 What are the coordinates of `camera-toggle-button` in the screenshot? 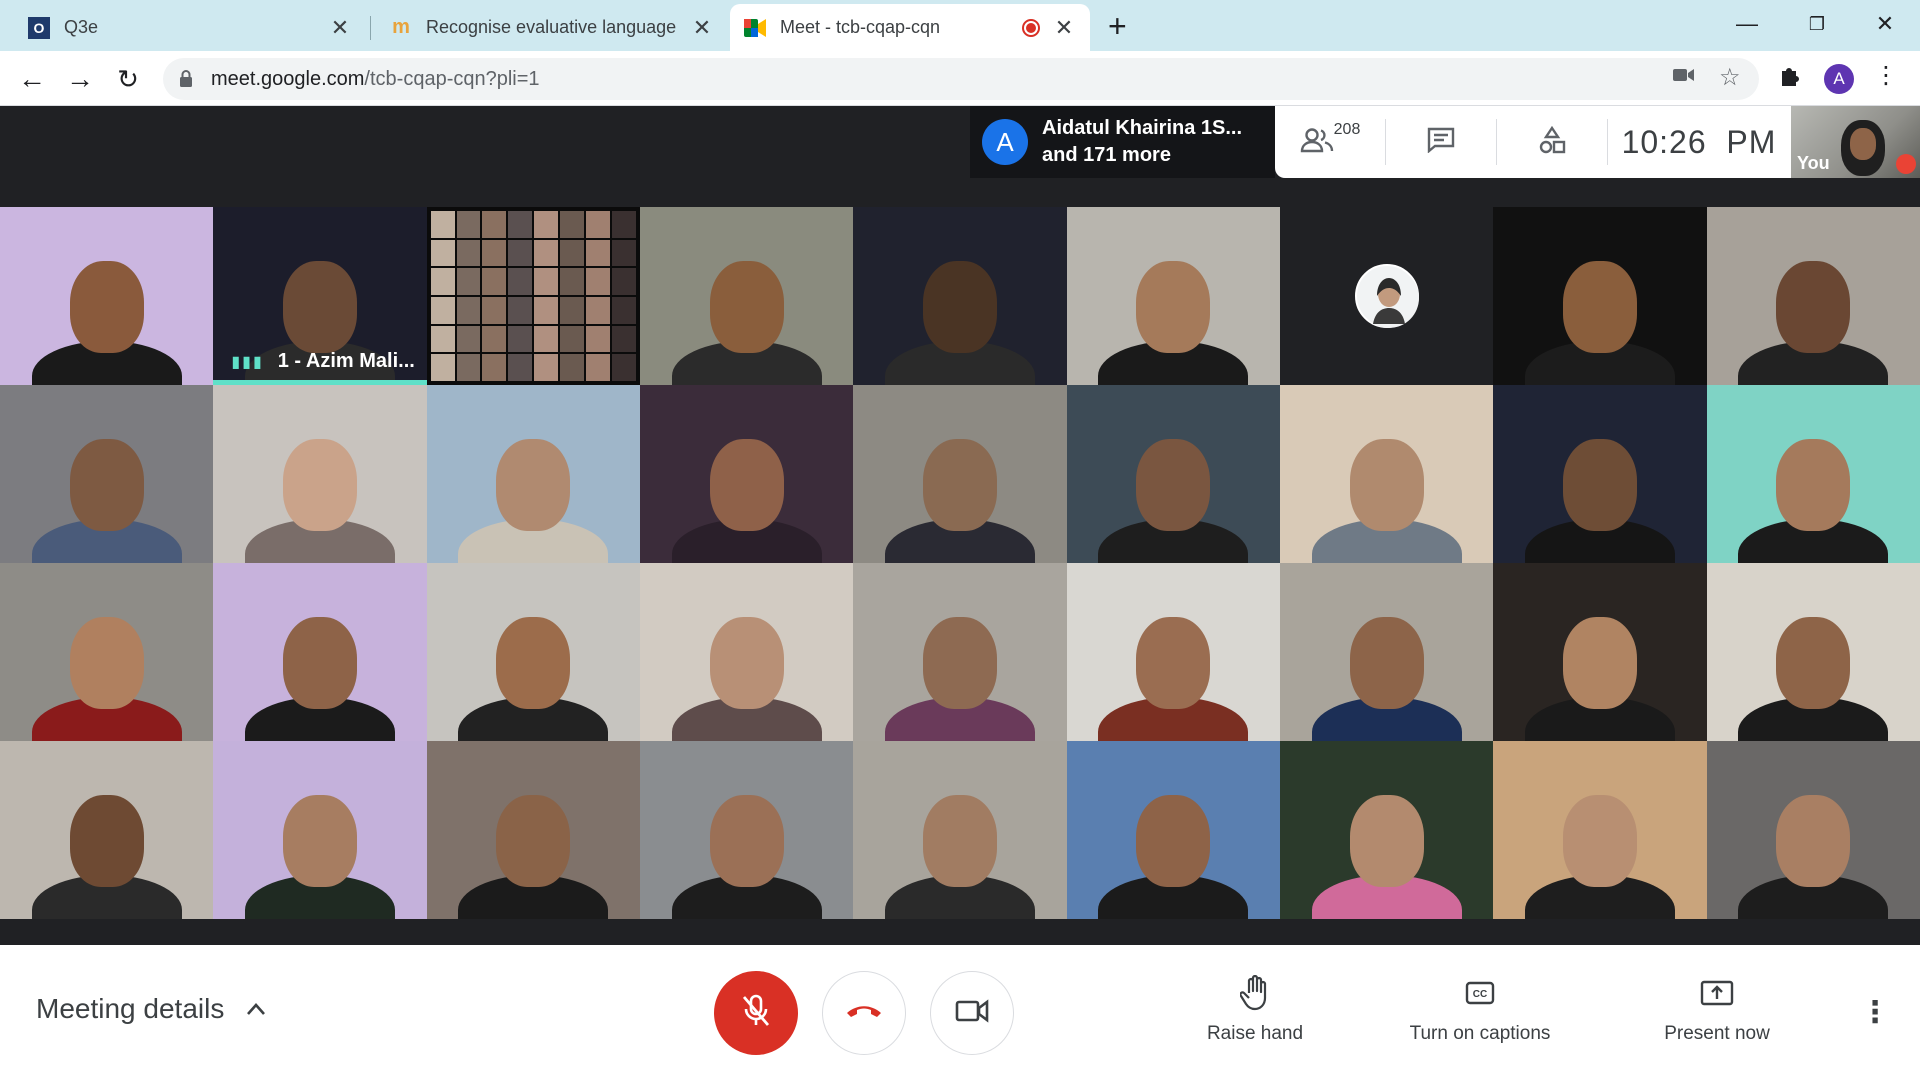 It's located at (972, 1013).